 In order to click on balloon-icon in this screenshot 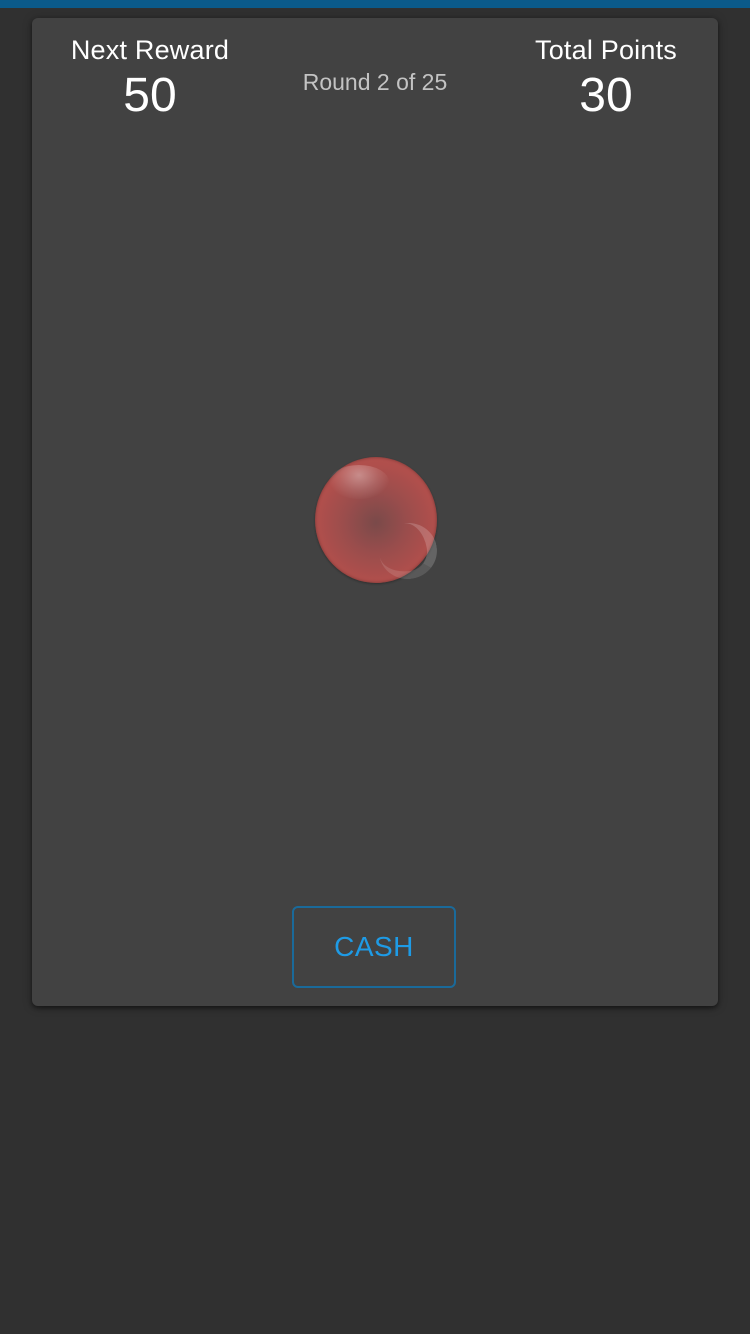, I will do `click(378, 520)`.